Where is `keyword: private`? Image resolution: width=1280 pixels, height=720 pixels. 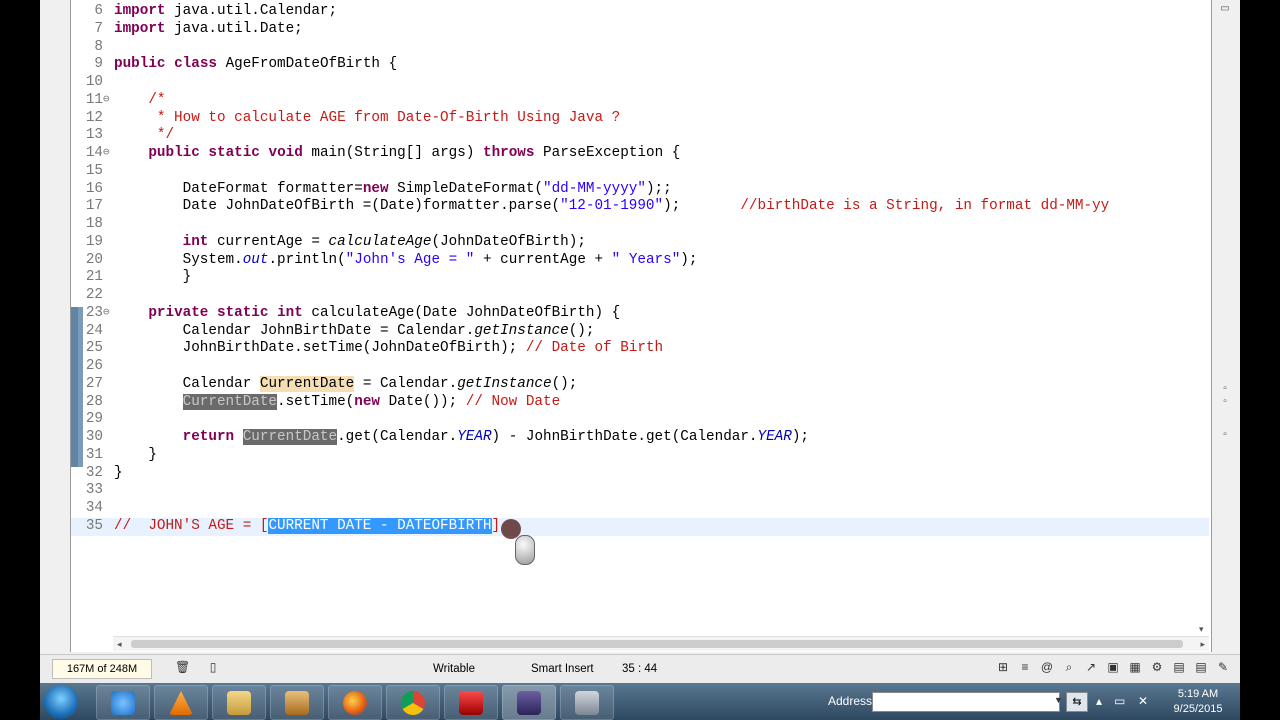 keyword: private is located at coordinates (178, 312).